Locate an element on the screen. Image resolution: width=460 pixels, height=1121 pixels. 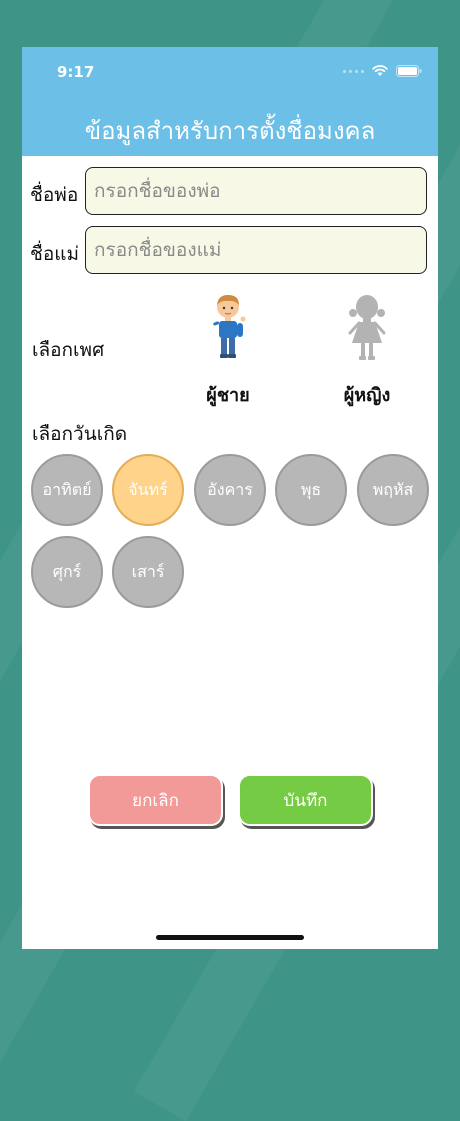
gender-option-female is located at coordinates (367, 330).